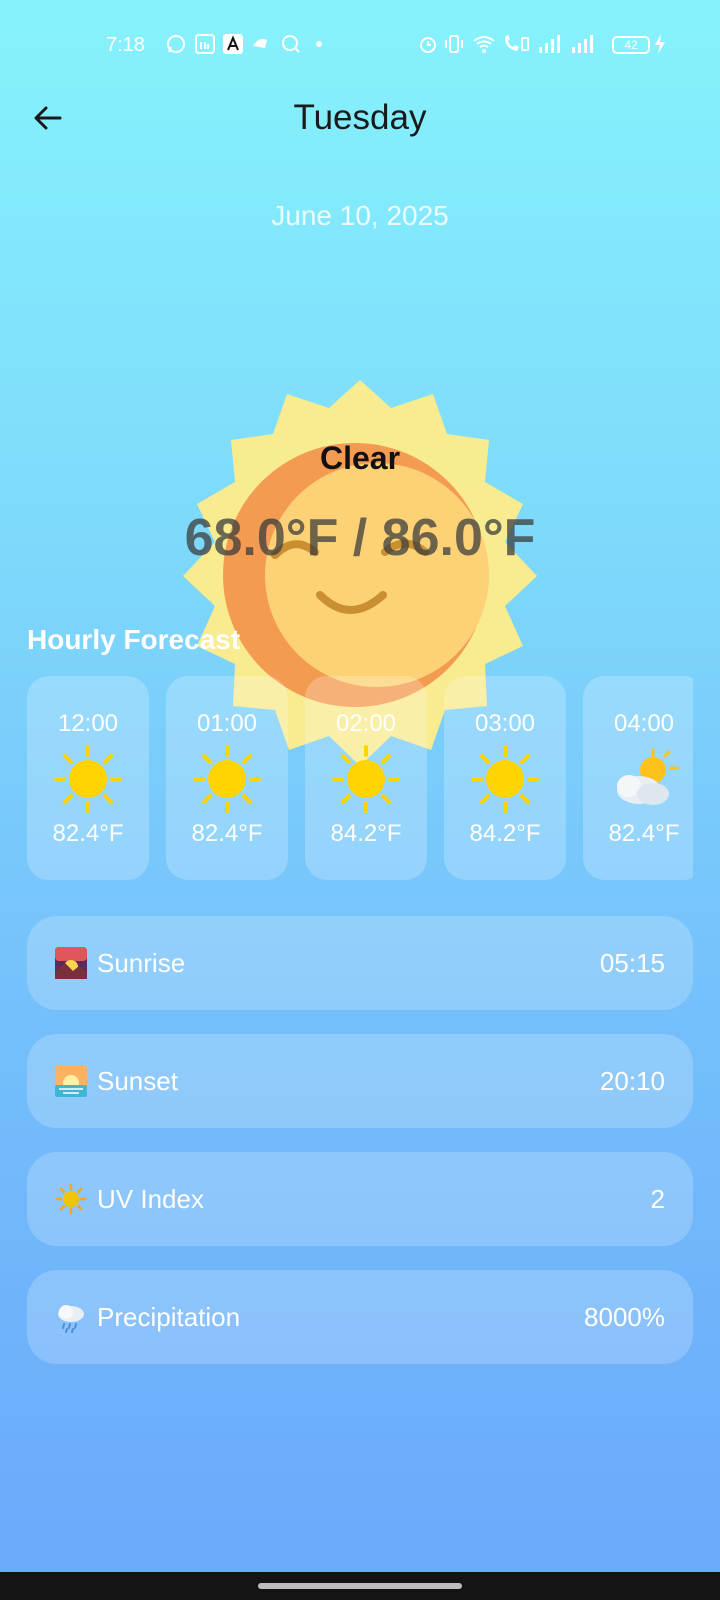 The image size is (720, 1600). Describe the element at coordinates (319, 44) in the screenshot. I see `dot-icon` at that location.